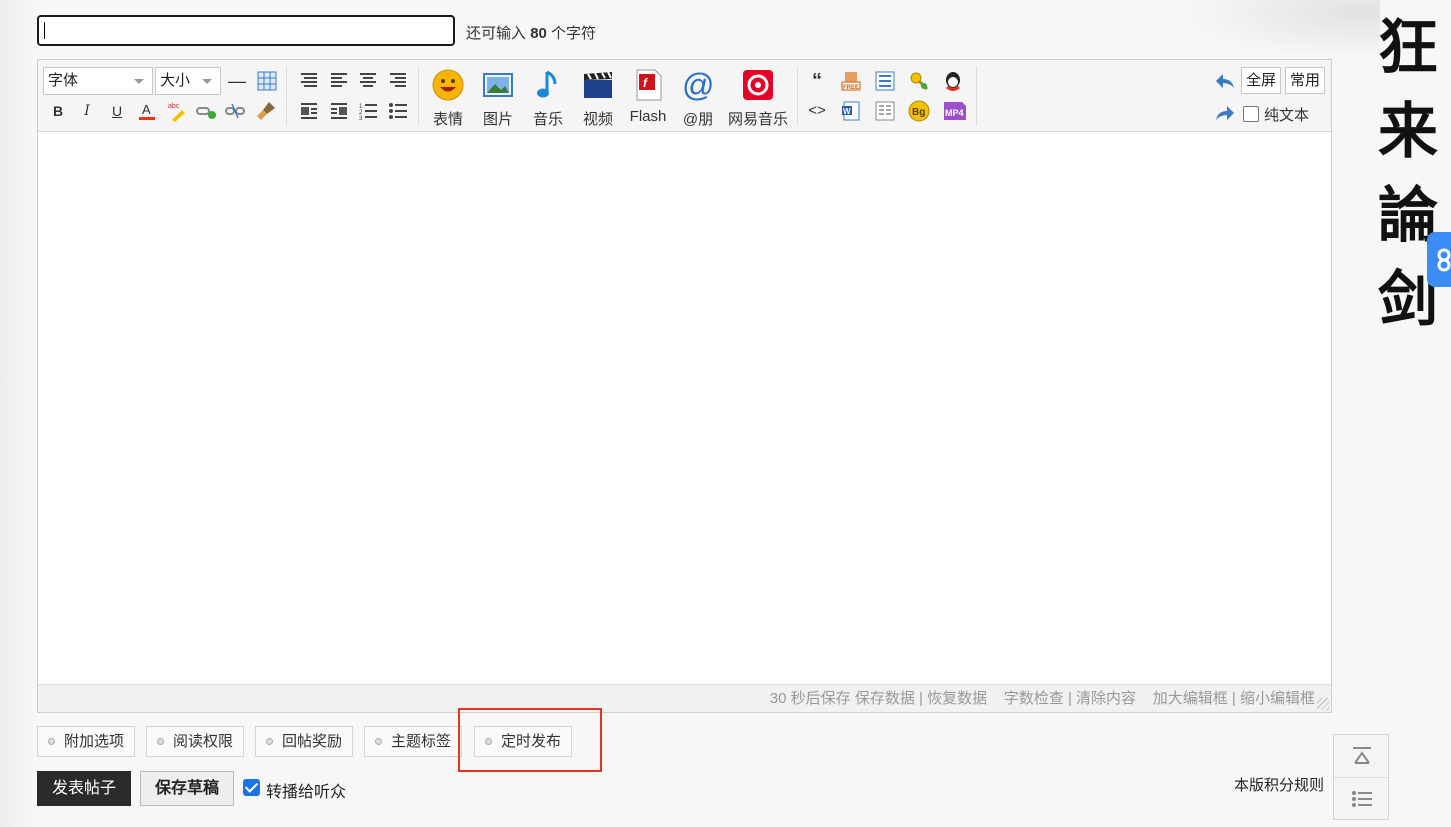  Describe the element at coordinates (177, 111) in the screenshot. I see `highlight-icon: abc` at that location.